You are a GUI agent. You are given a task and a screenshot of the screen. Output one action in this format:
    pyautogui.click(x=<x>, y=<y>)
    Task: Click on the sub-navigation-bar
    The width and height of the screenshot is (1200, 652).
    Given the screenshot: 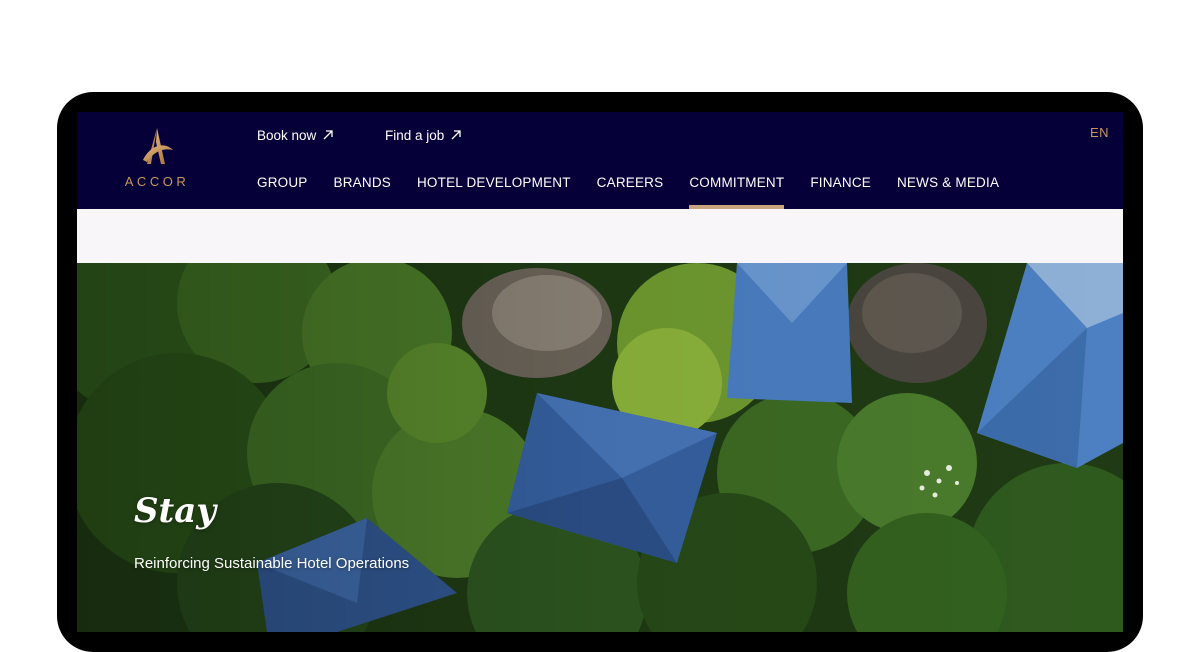 What is the action you would take?
    pyautogui.click(x=600, y=236)
    